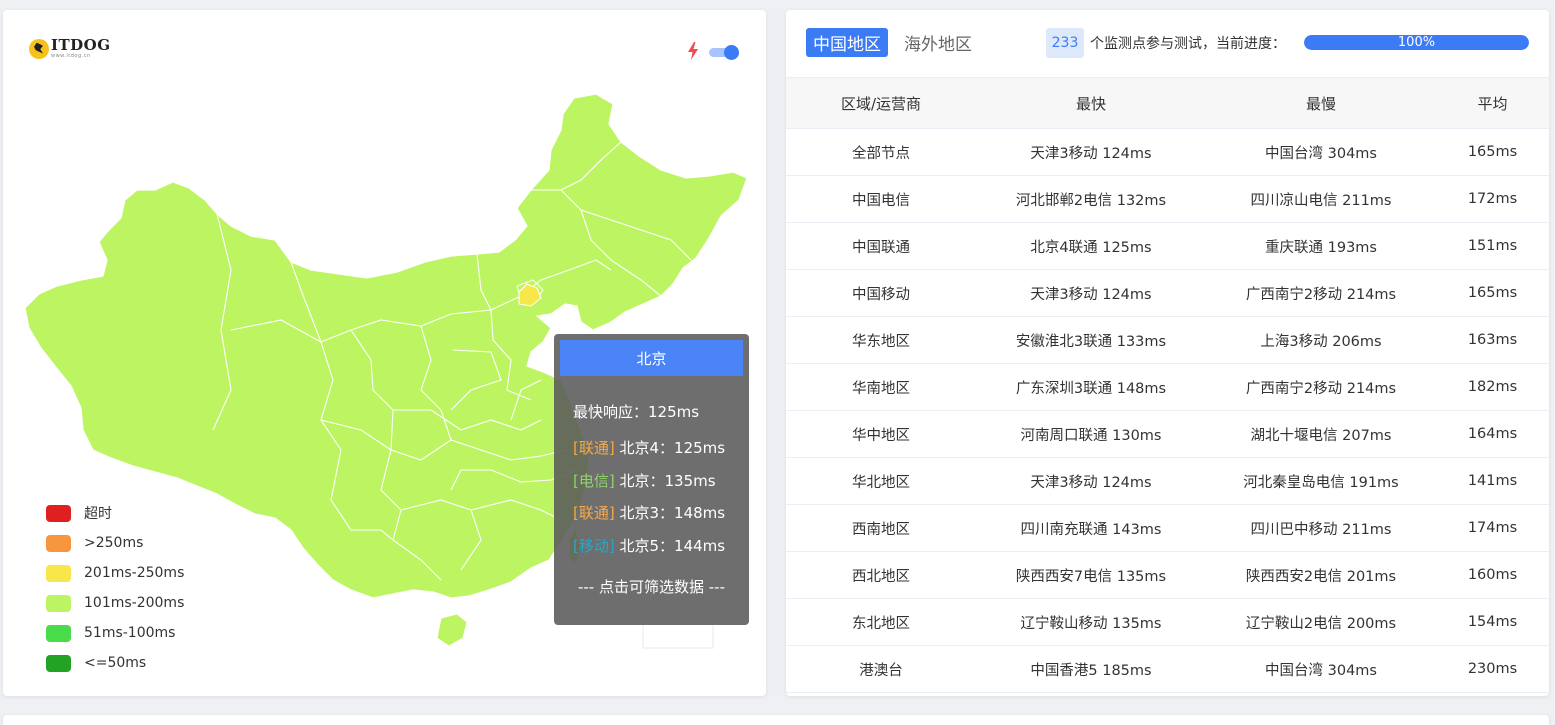 The height and width of the screenshot is (725, 1555). What do you see at coordinates (1091, 340) in the screenshot?
I see `cell-fastest: 安徽淮北3联通 133ms` at bounding box center [1091, 340].